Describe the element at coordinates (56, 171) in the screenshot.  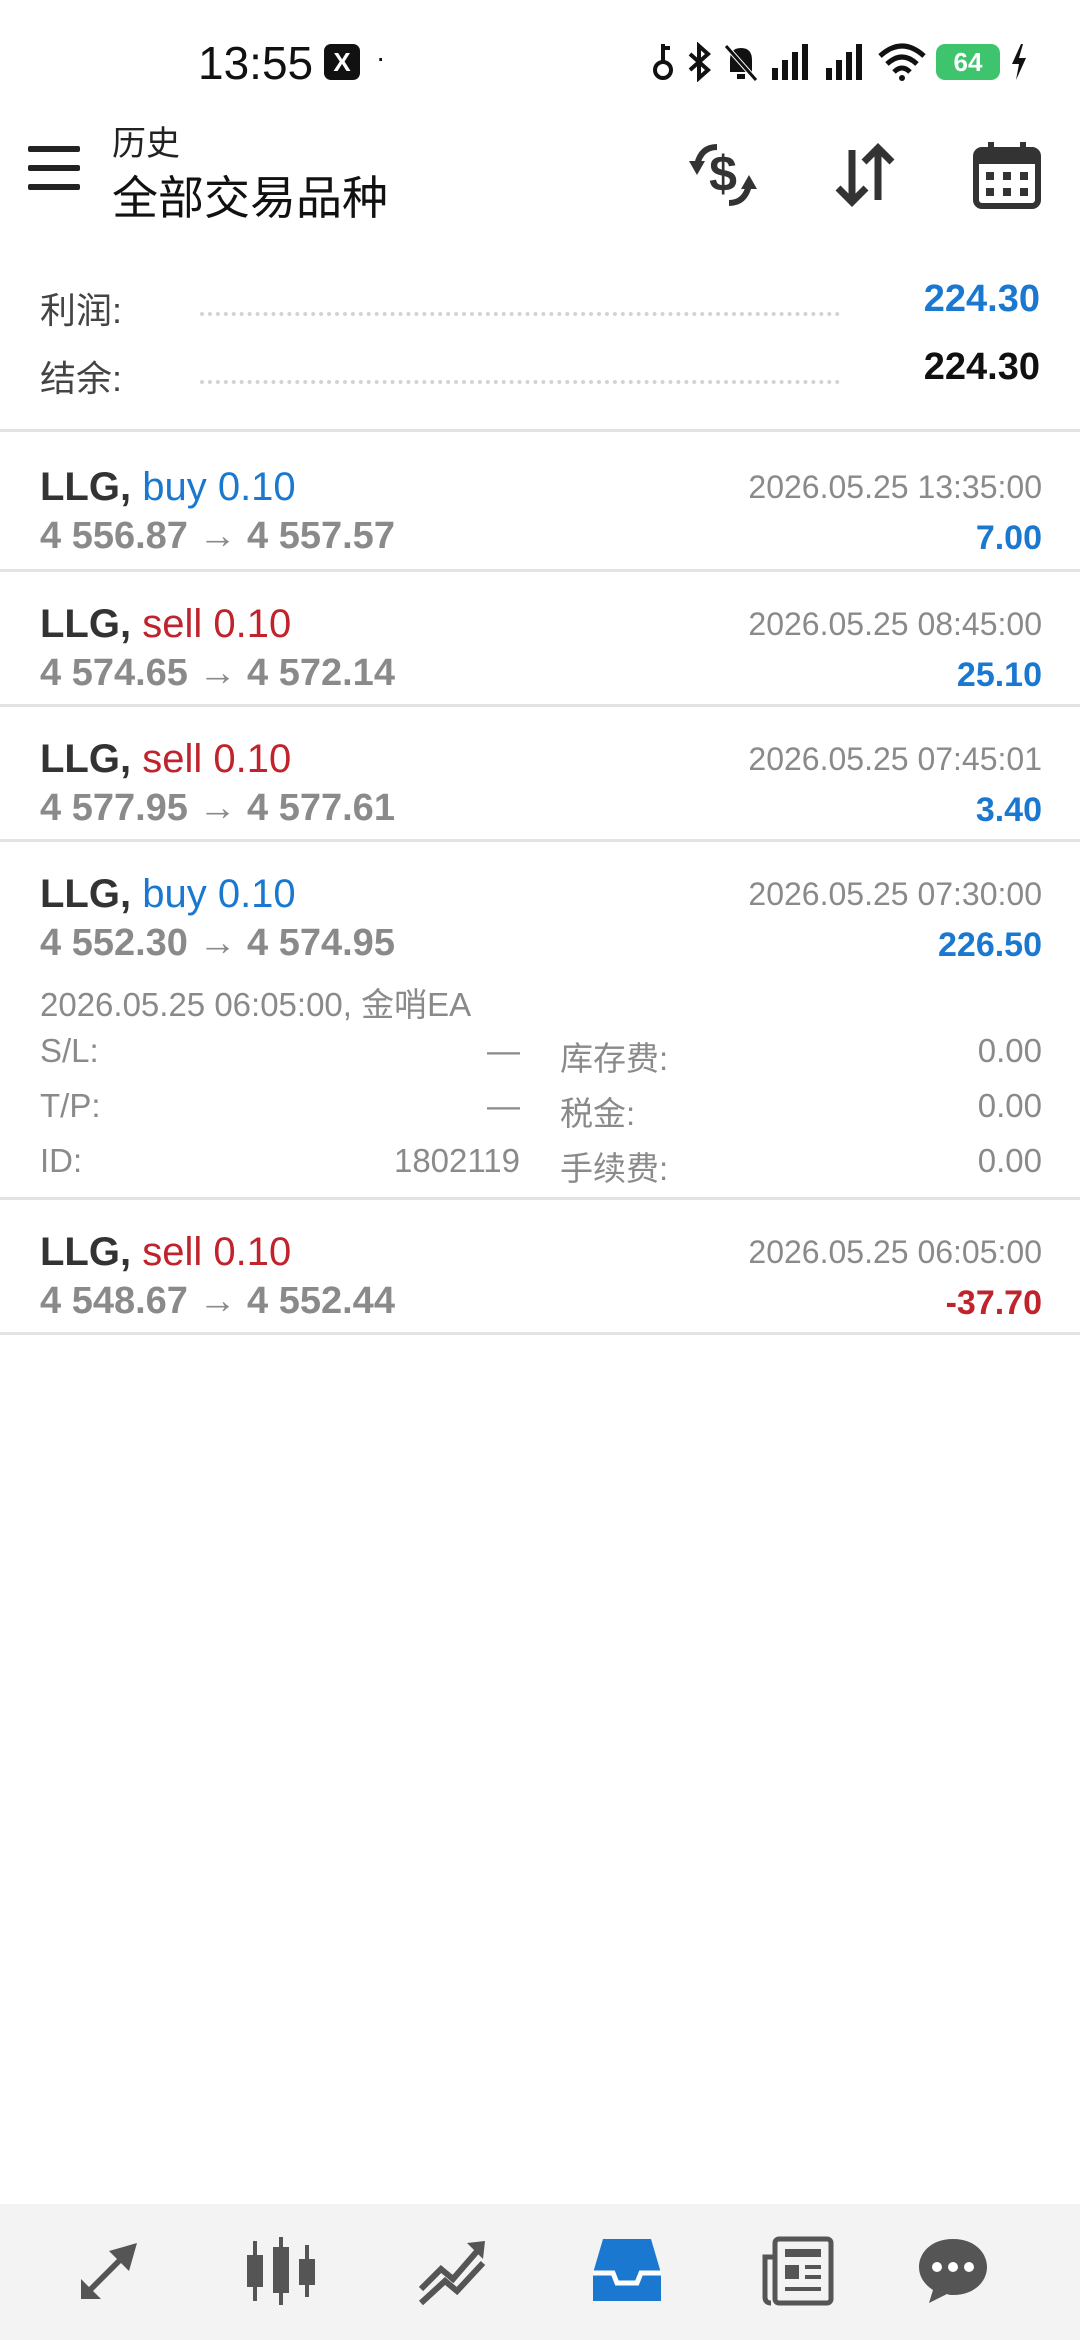
I see `menu-icon` at that location.